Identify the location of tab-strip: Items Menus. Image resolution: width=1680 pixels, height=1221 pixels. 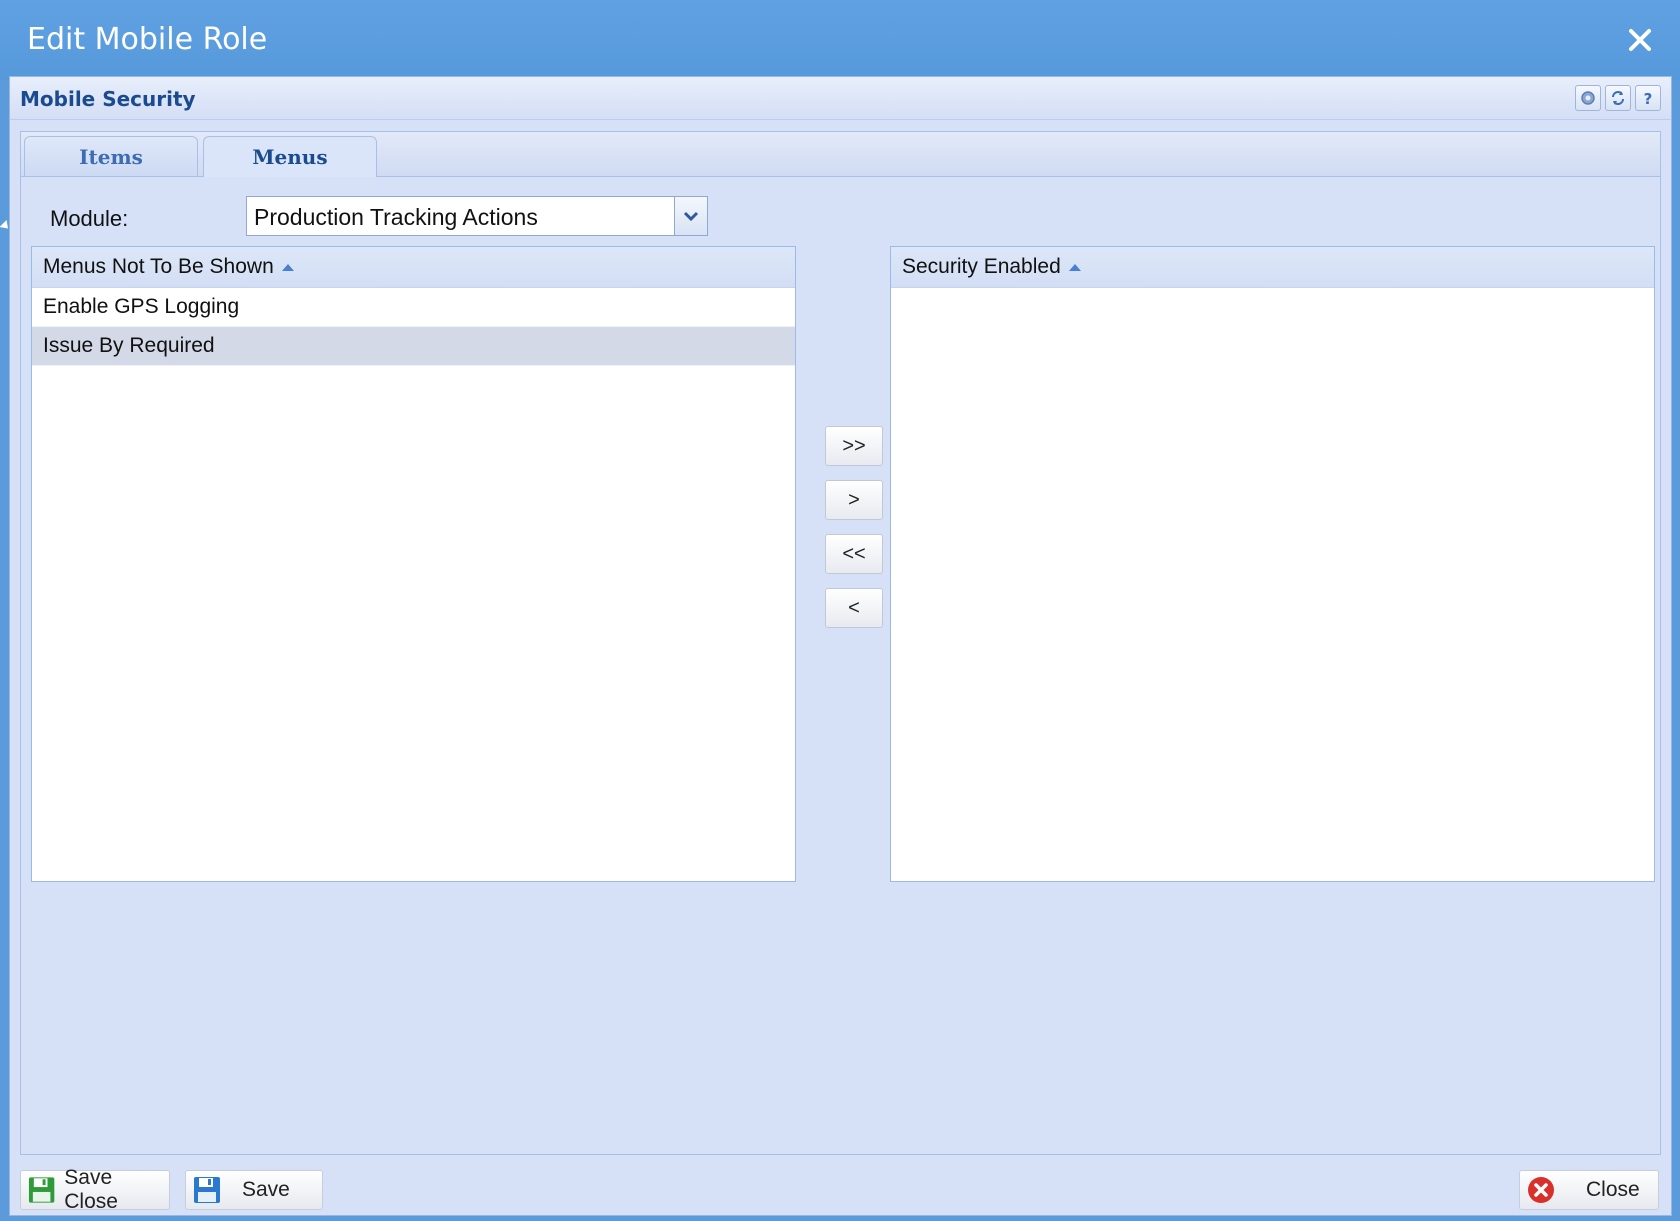
(840, 154).